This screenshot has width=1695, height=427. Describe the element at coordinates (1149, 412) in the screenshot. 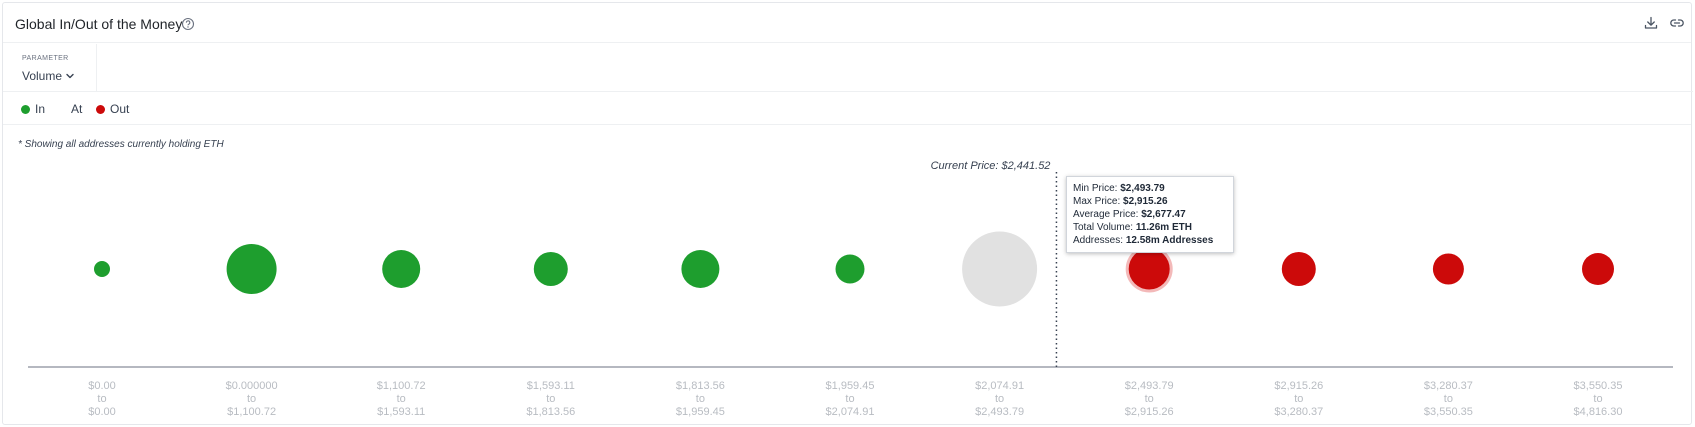

I see `range-high-label: $2,915.26` at that location.